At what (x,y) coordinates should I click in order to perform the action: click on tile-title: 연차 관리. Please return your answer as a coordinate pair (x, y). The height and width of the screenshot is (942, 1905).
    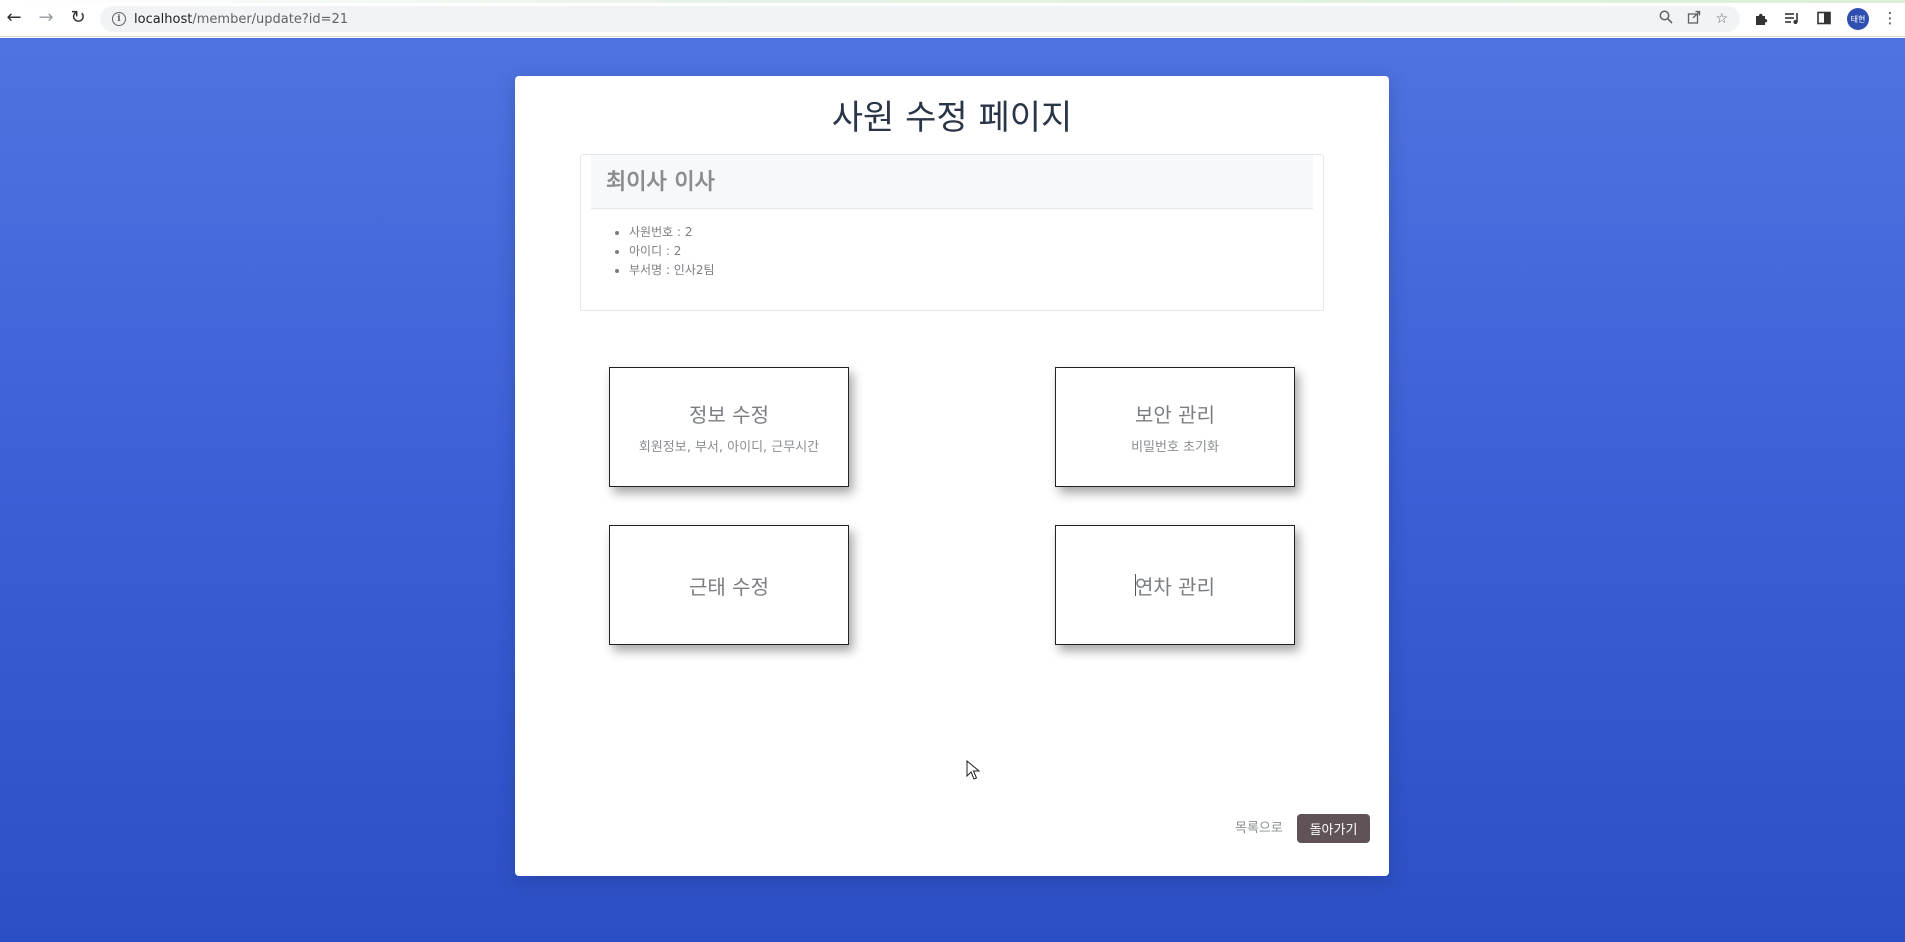
    Looking at the image, I should click on (1175, 586).